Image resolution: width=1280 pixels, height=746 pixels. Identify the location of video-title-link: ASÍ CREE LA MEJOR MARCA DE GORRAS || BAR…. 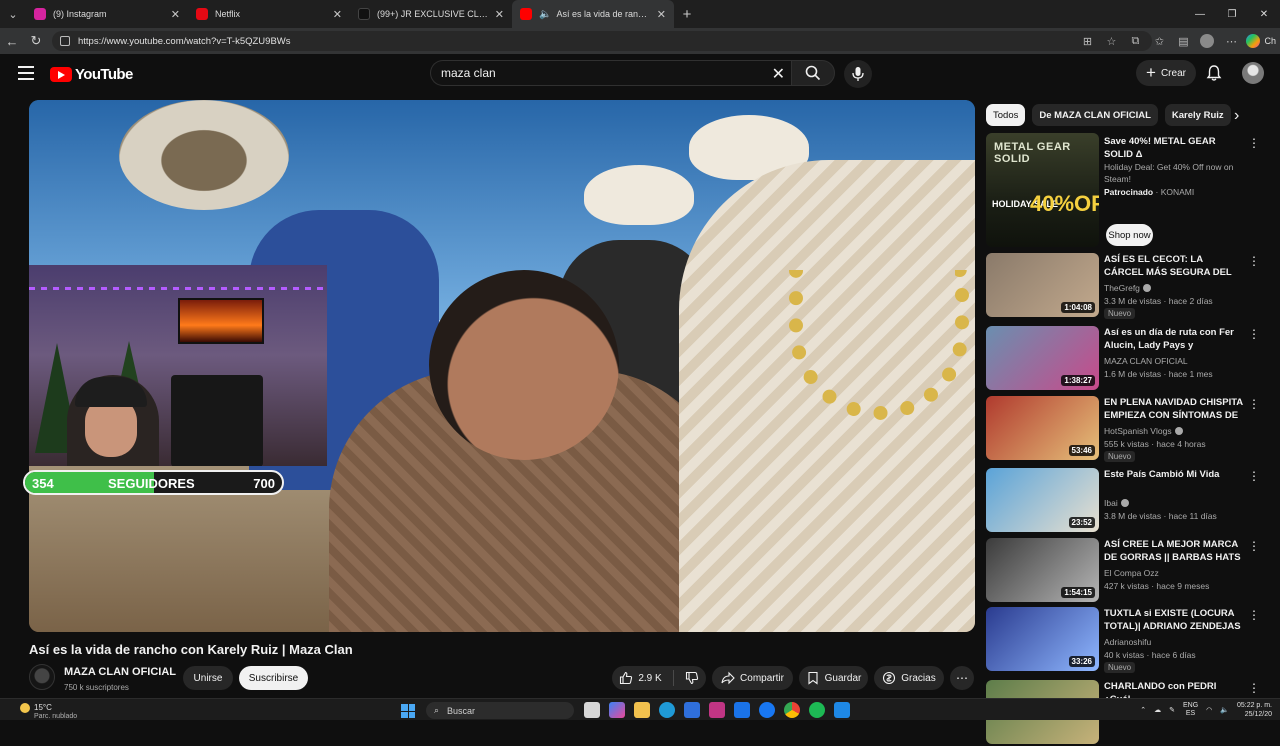
(1174, 551).